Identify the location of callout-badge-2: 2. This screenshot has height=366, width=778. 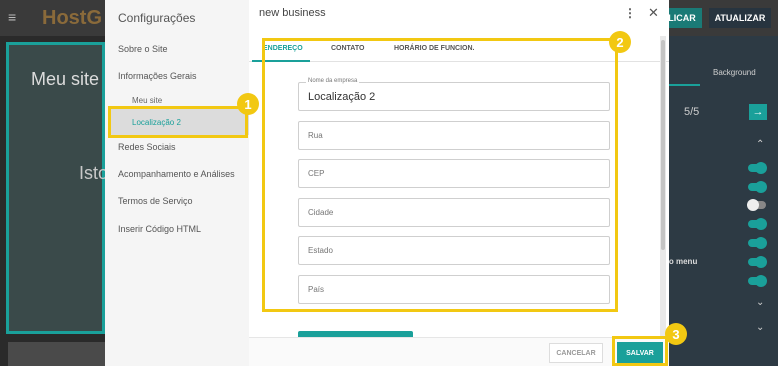
(620, 42).